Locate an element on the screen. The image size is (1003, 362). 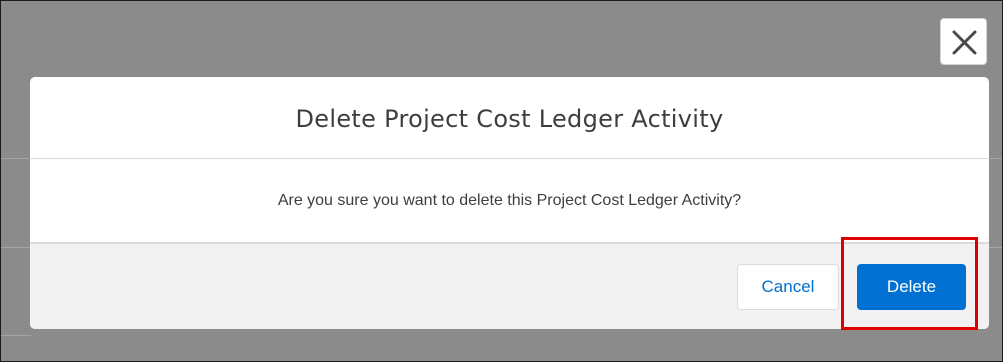
close-icon is located at coordinates (964, 42).